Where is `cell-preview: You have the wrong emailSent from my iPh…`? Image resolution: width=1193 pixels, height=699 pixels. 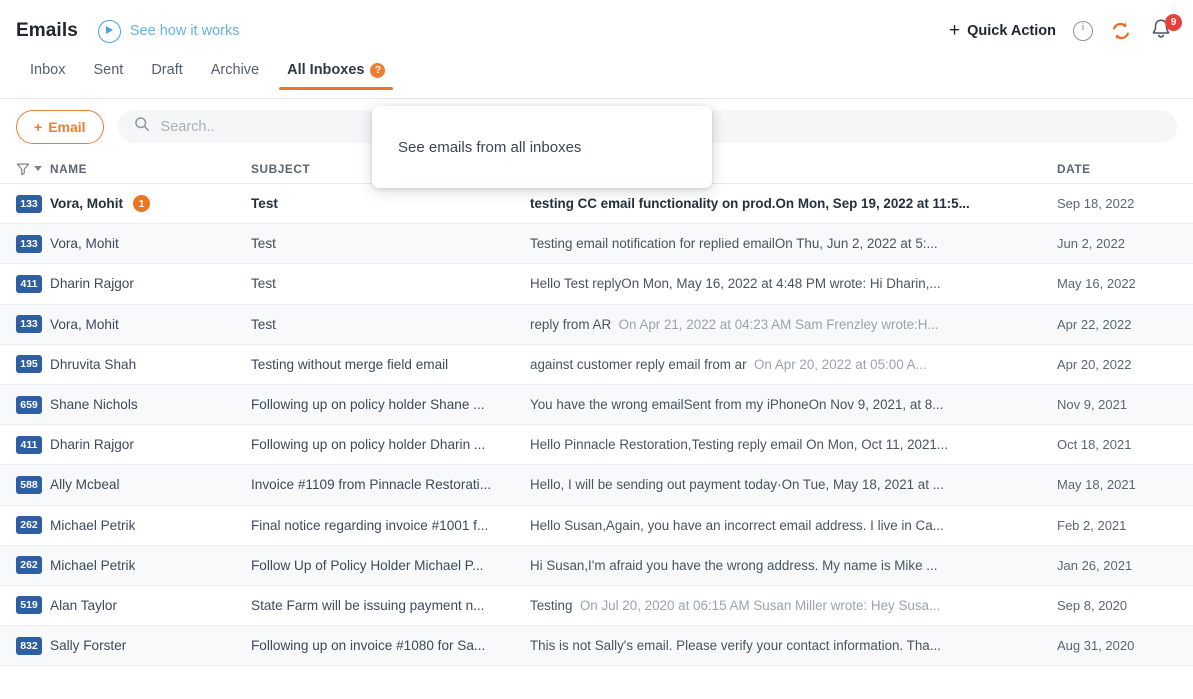
cell-preview: You have the wrong emailSent from my iPh… is located at coordinates (790, 404).